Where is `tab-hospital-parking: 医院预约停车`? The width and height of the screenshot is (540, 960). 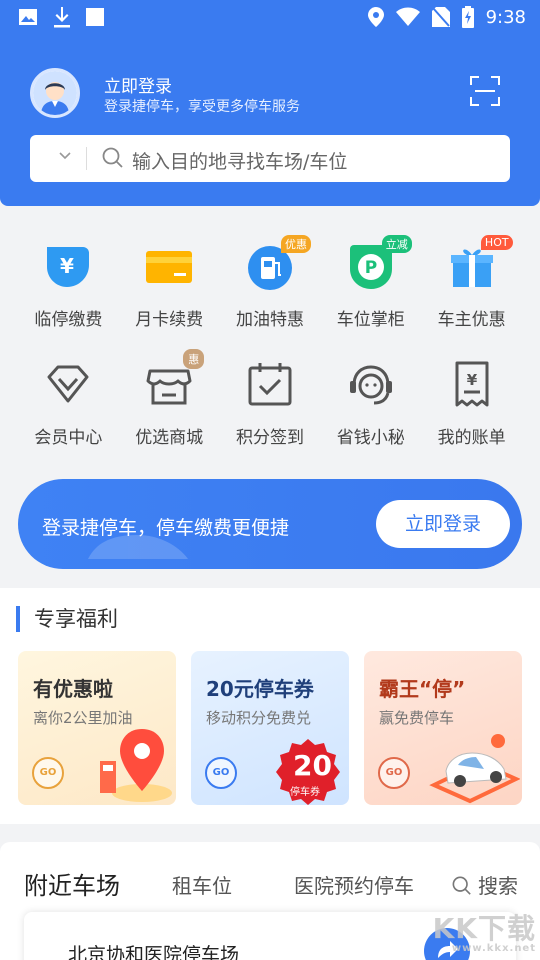 tab-hospital-parking: 医院预约停车 is located at coordinates (354, 884).